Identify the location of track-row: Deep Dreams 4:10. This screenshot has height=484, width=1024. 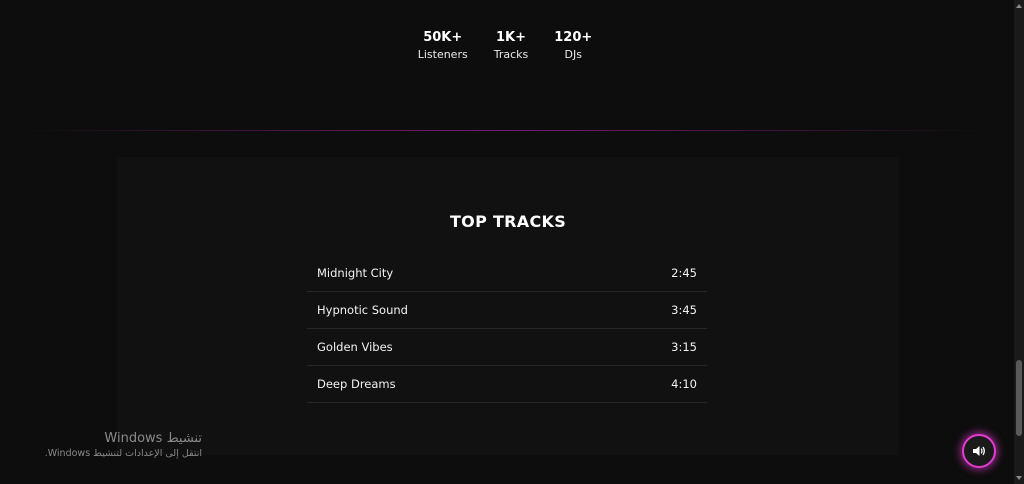
(507, 384).